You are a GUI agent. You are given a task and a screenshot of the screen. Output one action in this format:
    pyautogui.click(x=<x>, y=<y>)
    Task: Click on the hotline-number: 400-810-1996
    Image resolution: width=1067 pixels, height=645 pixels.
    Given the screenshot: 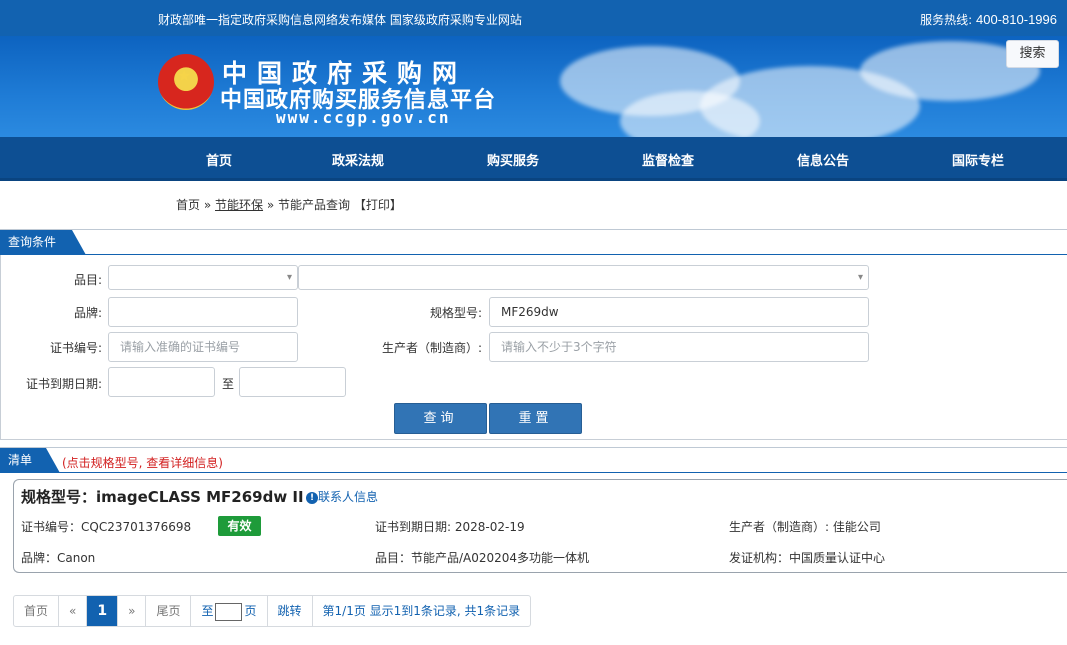 What is the action you would take?
    pyautogui.click(x=1016, y=19)
    